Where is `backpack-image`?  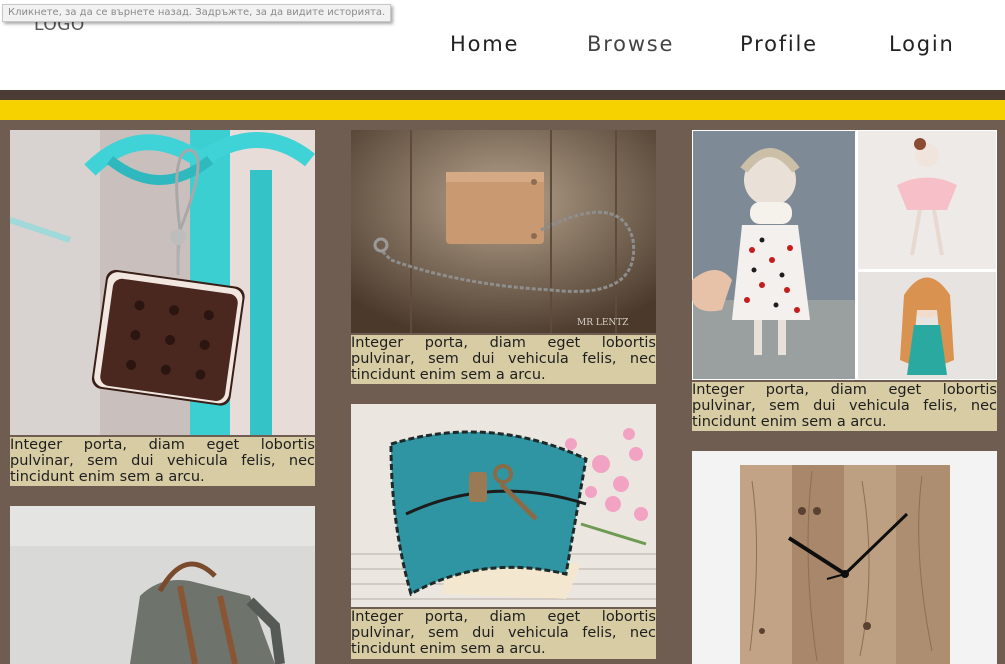 backpack-image is located at coordinates (162, 585).